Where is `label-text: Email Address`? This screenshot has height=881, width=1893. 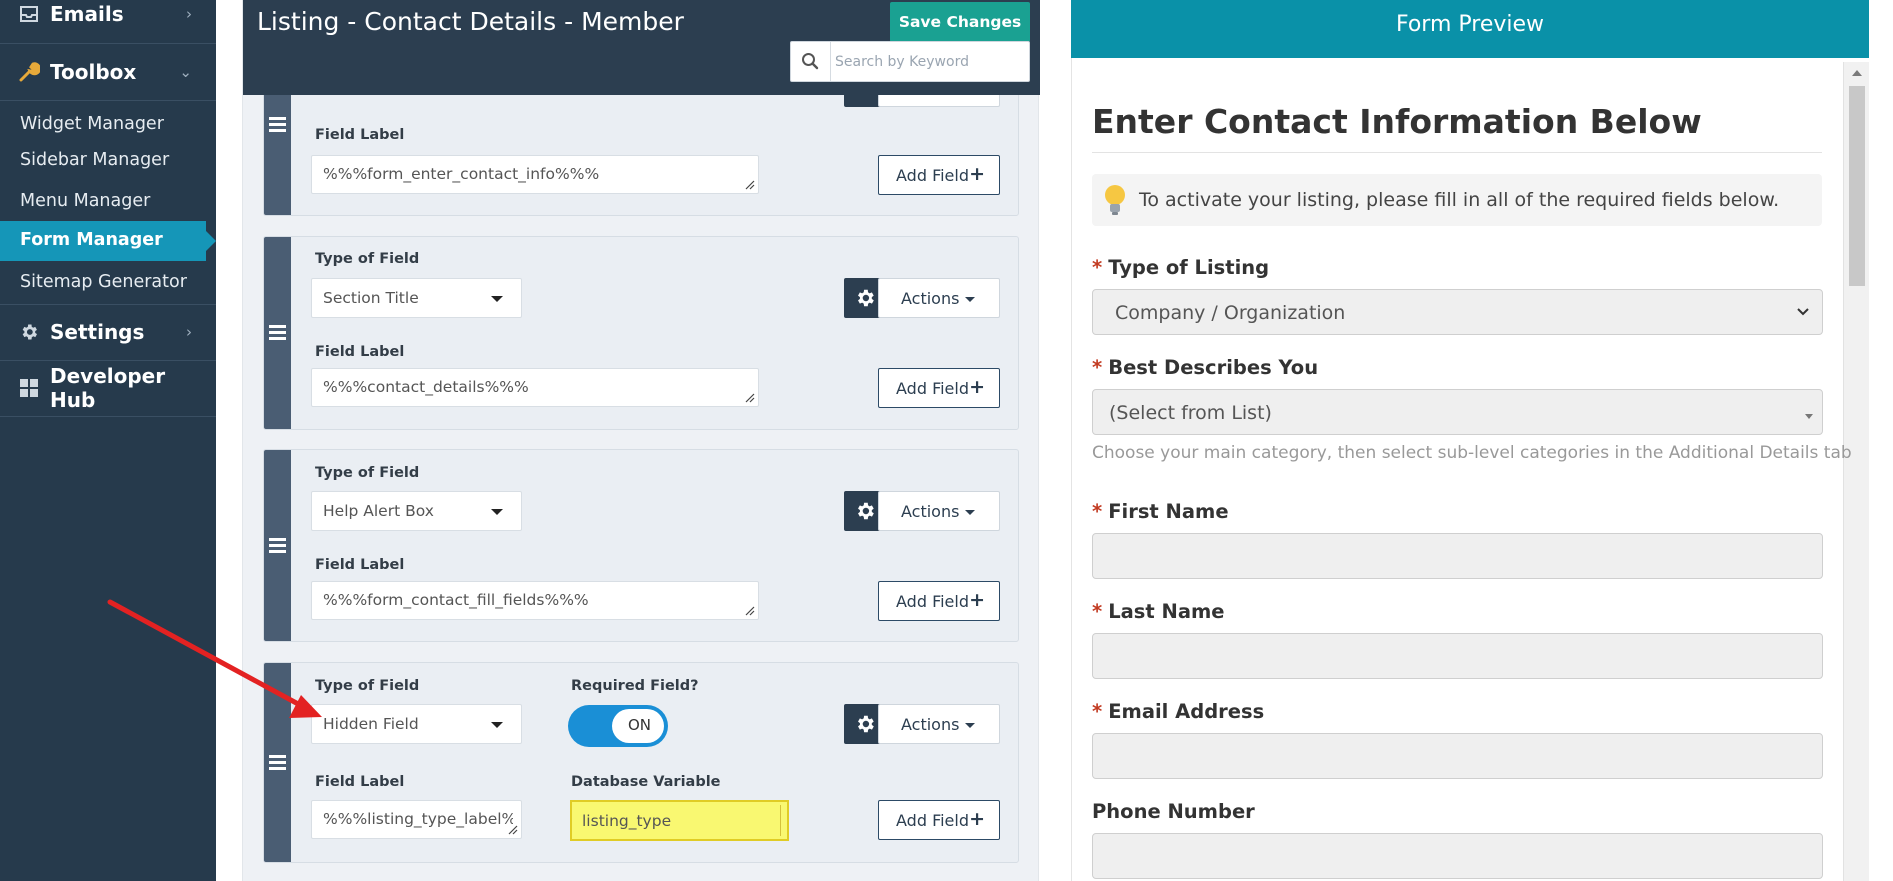
label-text: Email Address is located at coordinates (1186, 711).